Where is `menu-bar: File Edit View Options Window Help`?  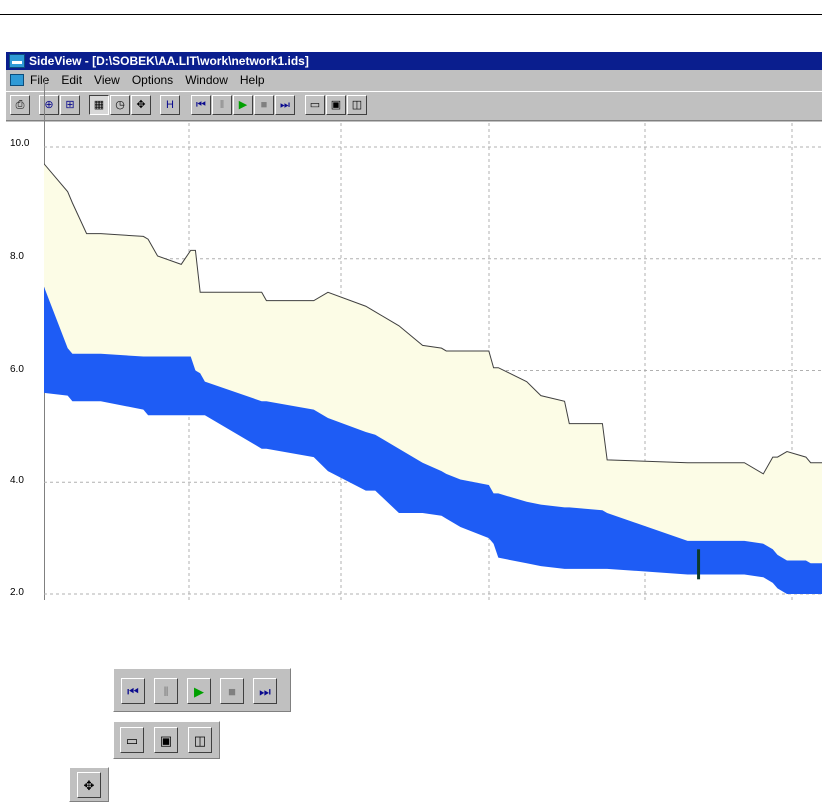
menu-bar: File Edit View Options Window Help is located at coordinates (414, 79).